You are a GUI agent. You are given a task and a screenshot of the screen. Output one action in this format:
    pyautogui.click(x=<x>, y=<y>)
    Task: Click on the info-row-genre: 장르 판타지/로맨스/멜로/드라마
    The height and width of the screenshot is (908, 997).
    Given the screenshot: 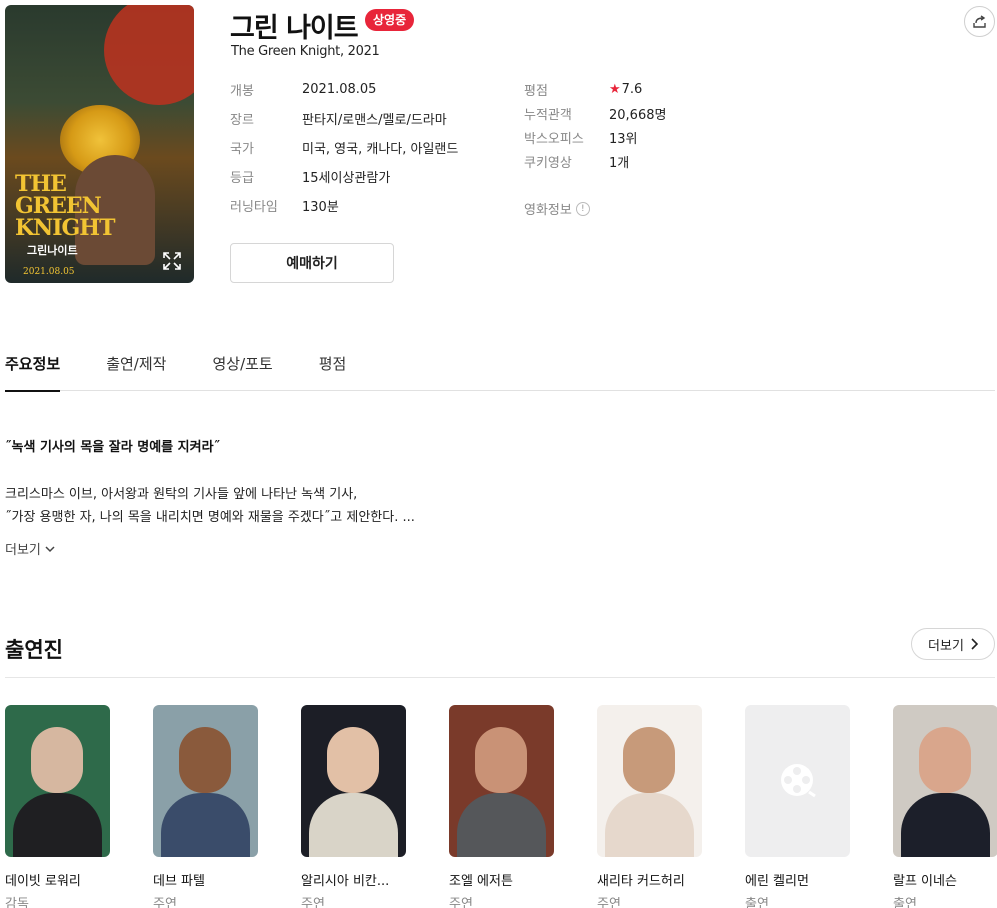 What is the action you would take?
    pyautogui.click(x=344, y=118)
    